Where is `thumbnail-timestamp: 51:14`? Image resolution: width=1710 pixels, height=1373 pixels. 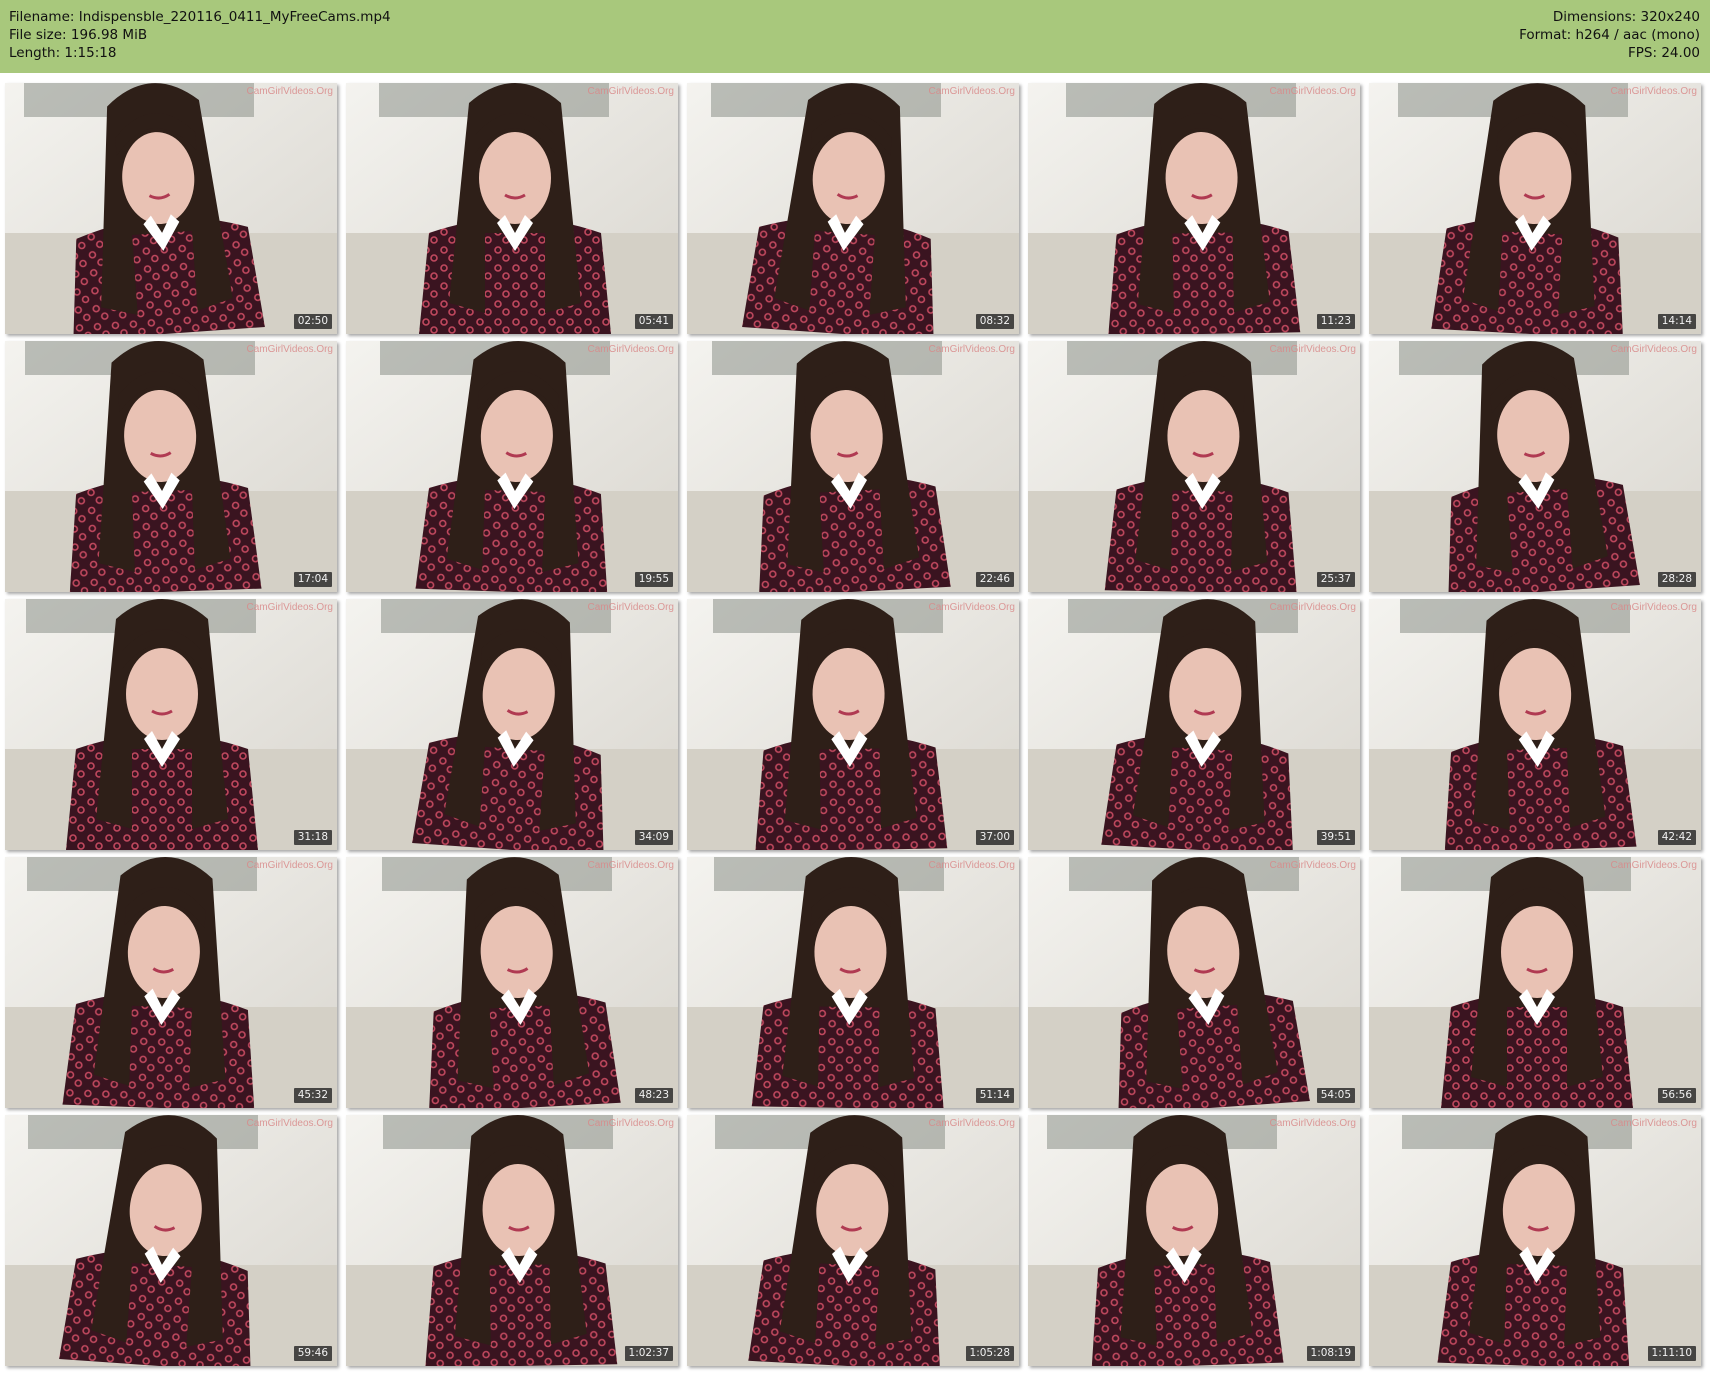 thumbnail-timestamp: 51:14 is located at coordinates (994, 1095).